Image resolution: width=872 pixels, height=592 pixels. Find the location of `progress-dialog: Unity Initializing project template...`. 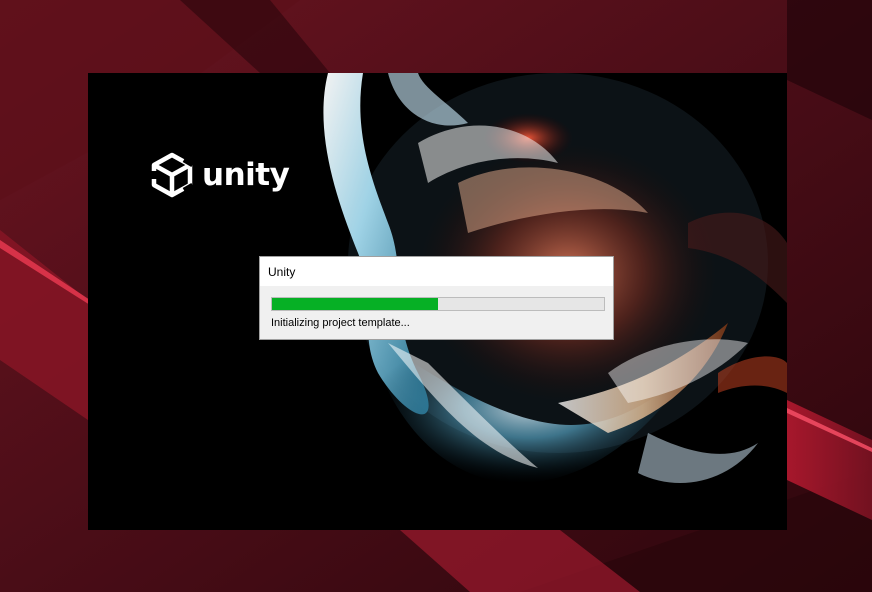

progress-dialog: Unity Initializing project template... is located at coordinates (436, 298).